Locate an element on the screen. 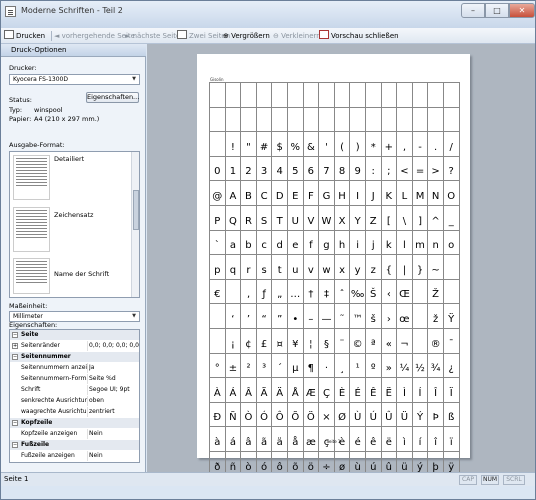  charmap-row: ÀÁÂÃÄÅÆÇÈÉÊËÌÍÎÏ is located at coordinates (334, 390).